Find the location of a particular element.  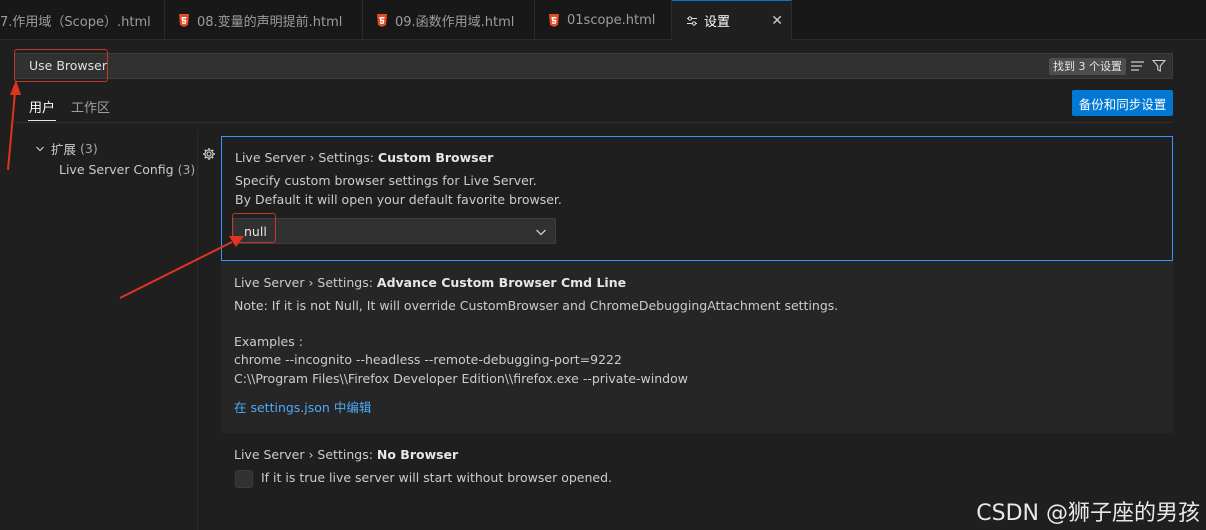

settings-sliders-icon is located at coordinates (692, 21).